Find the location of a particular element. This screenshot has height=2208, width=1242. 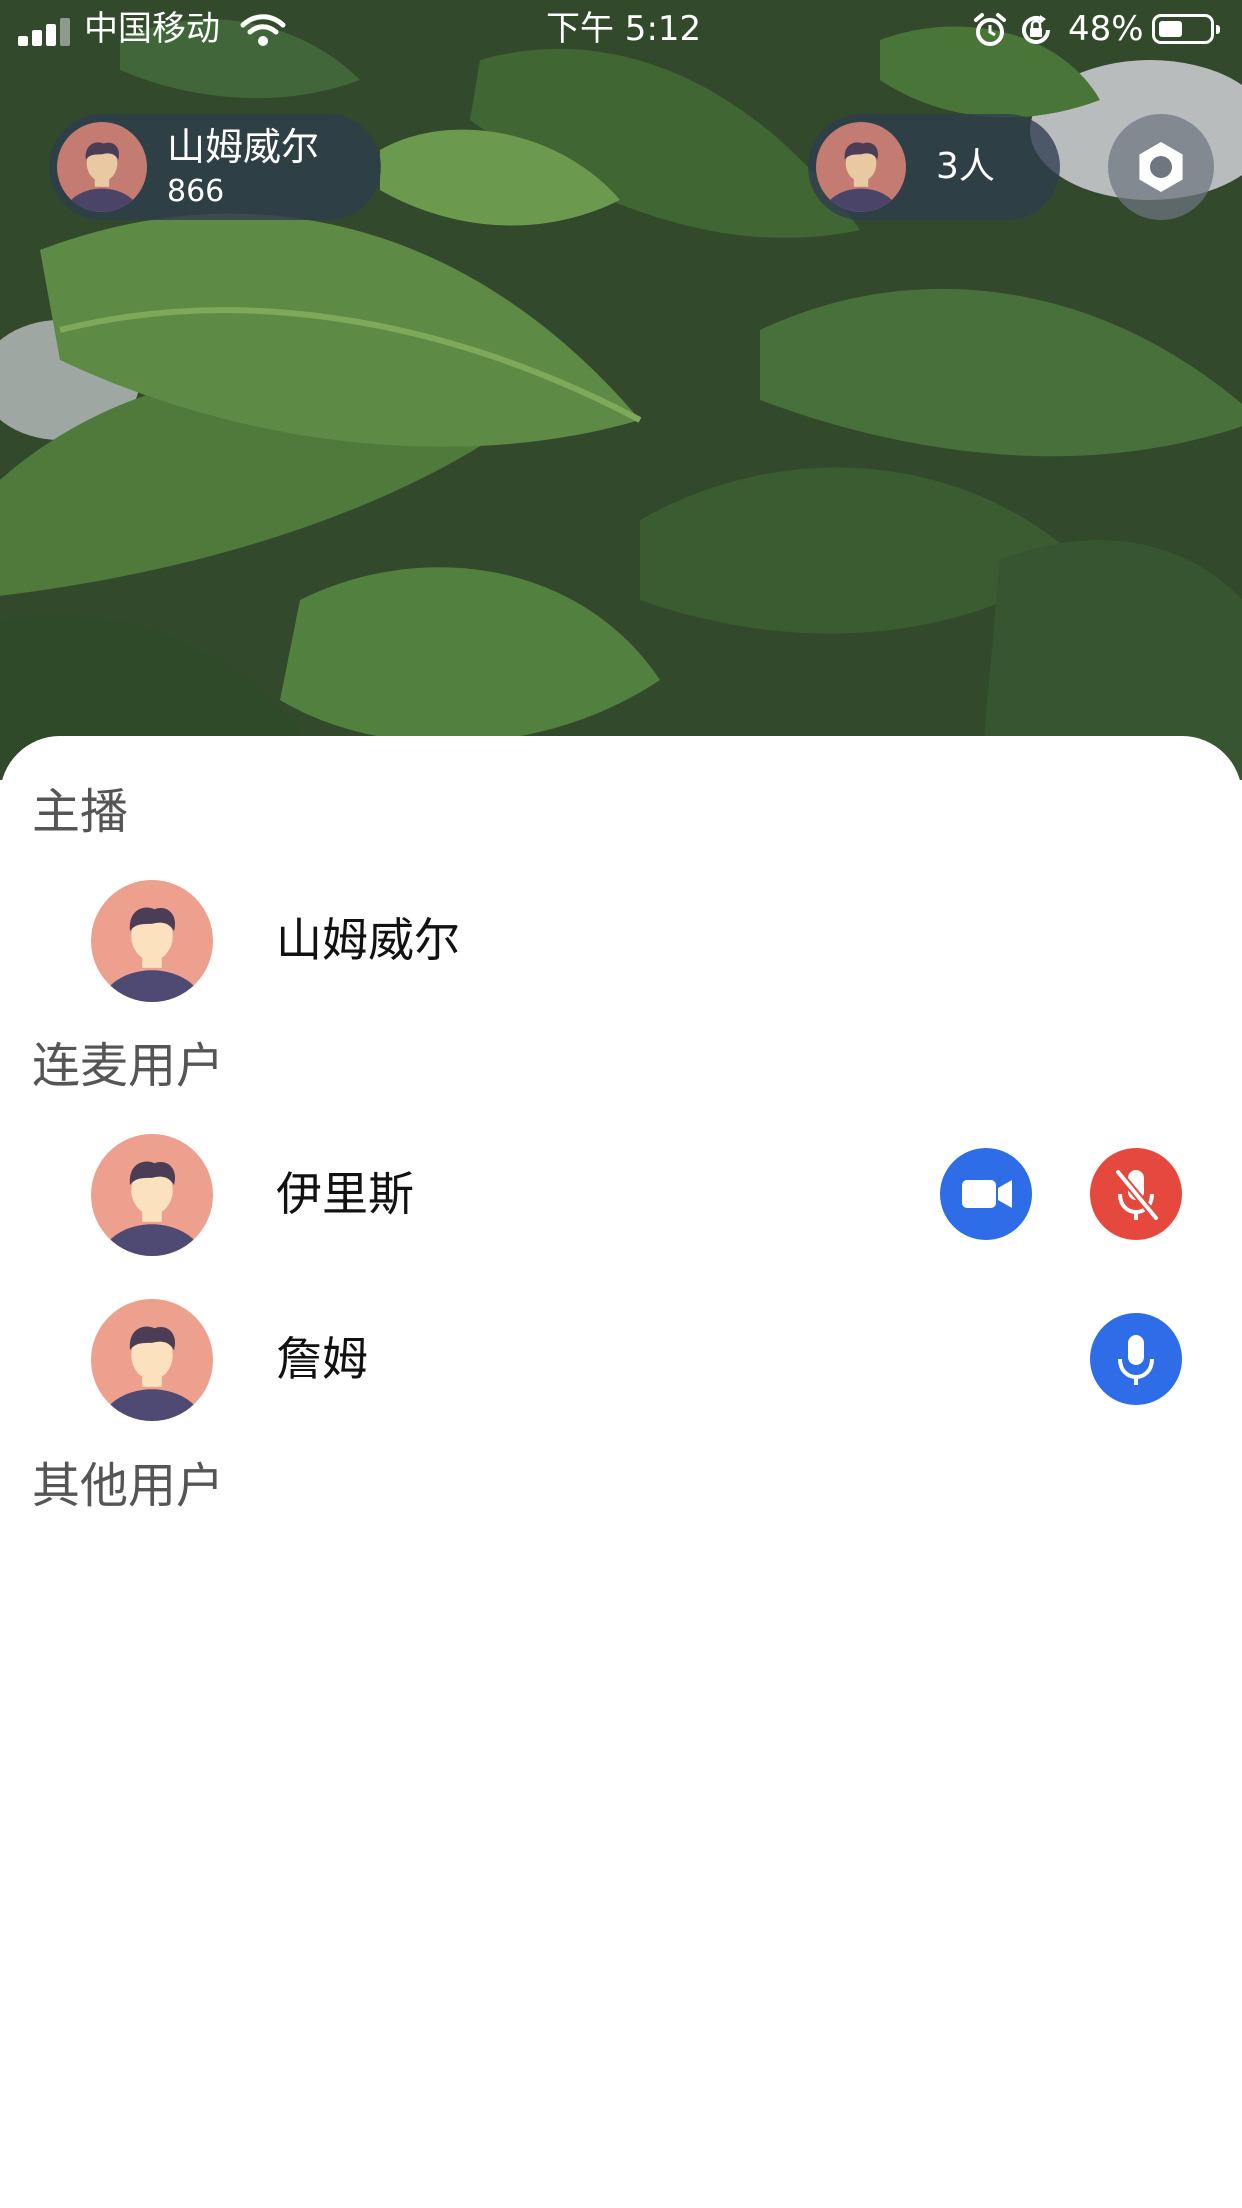

user-name: 山姆威尔 is located at coordinates (368, 940).